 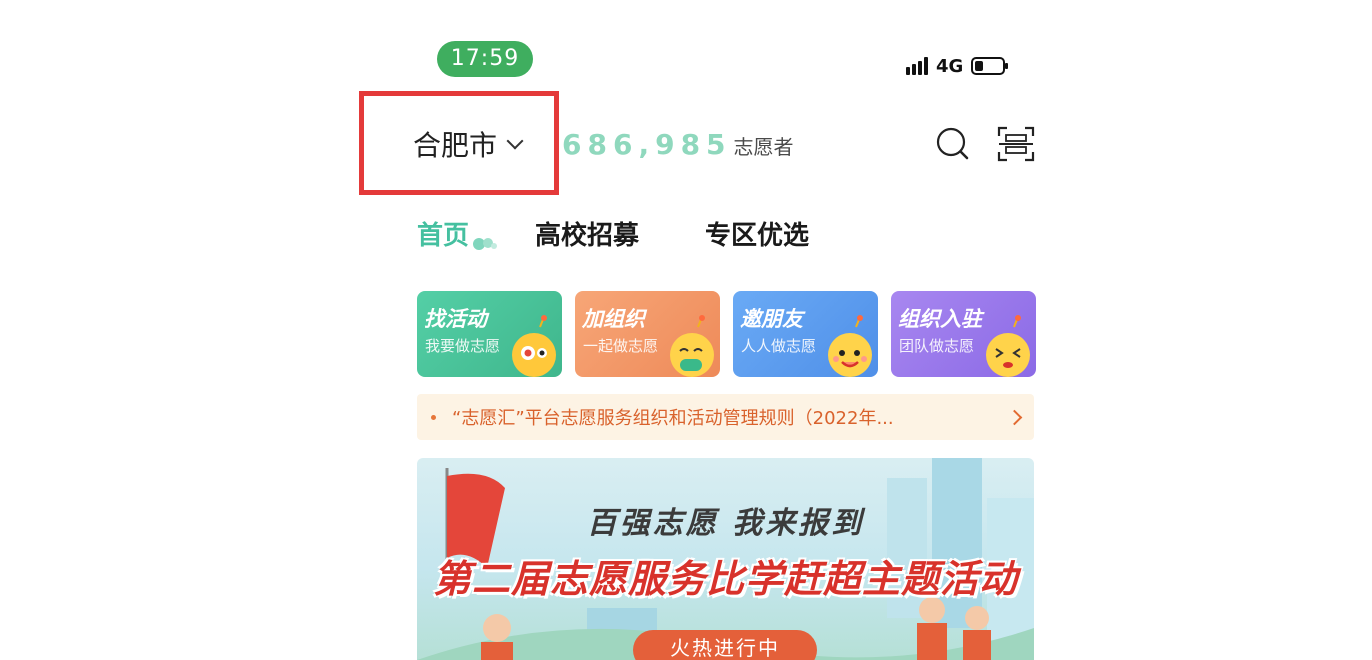 I want to click on search-icon, so click(x=954, y=144).